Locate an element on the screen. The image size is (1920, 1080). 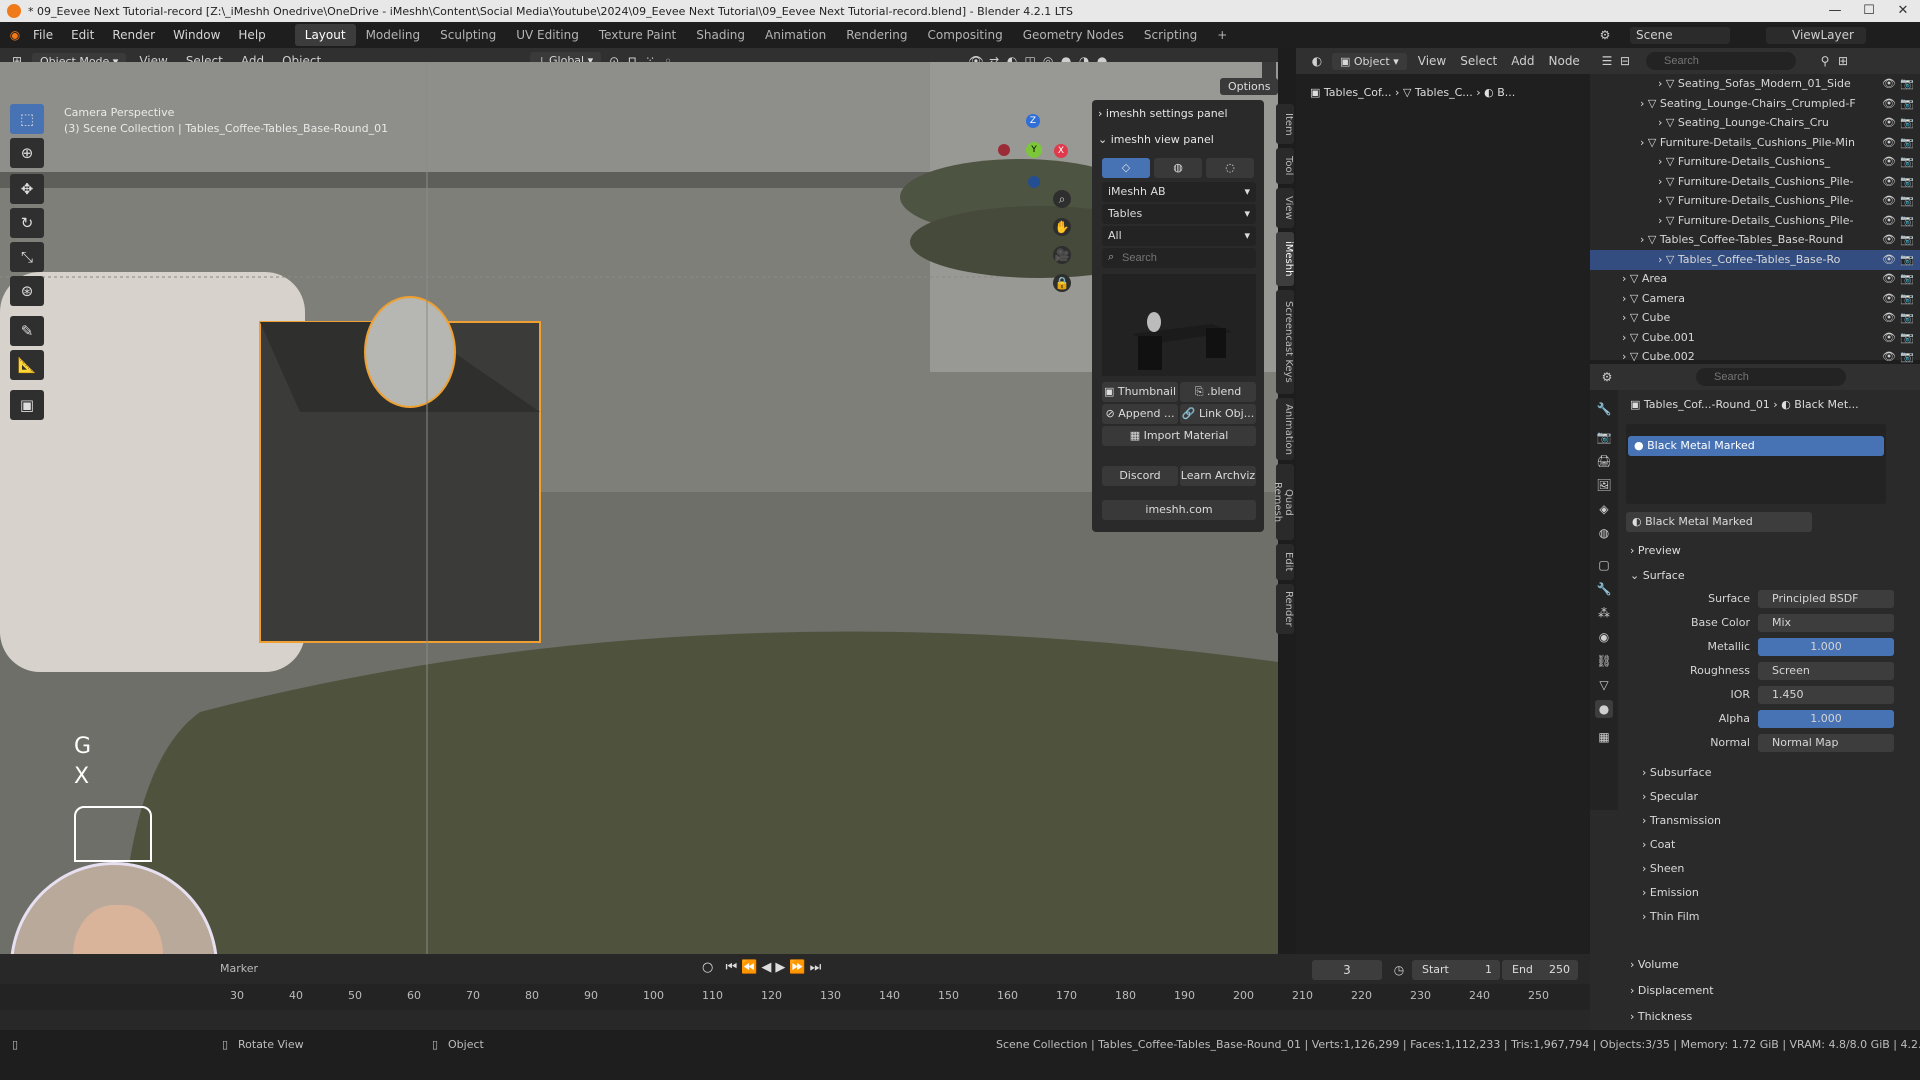
sidebar-tab-animation: Animation is located at coordinates (1285, 429).